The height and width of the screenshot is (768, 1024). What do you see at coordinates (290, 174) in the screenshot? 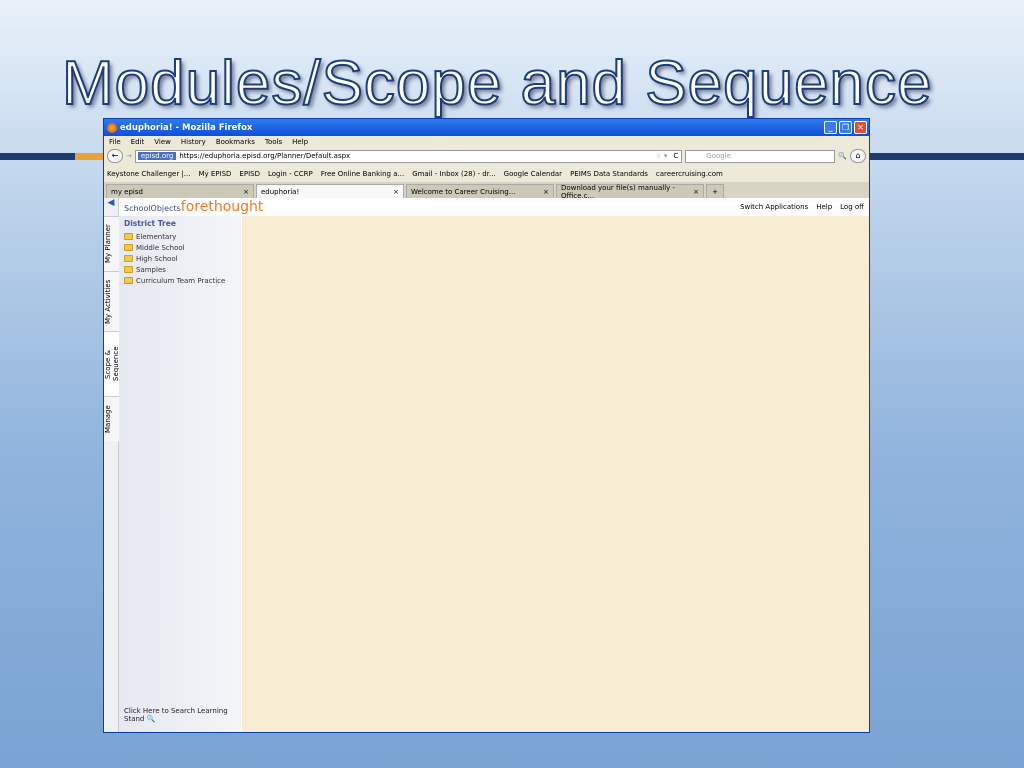
I see `bookmark-item: Login - CCRP` at bounding box center [290, 174].